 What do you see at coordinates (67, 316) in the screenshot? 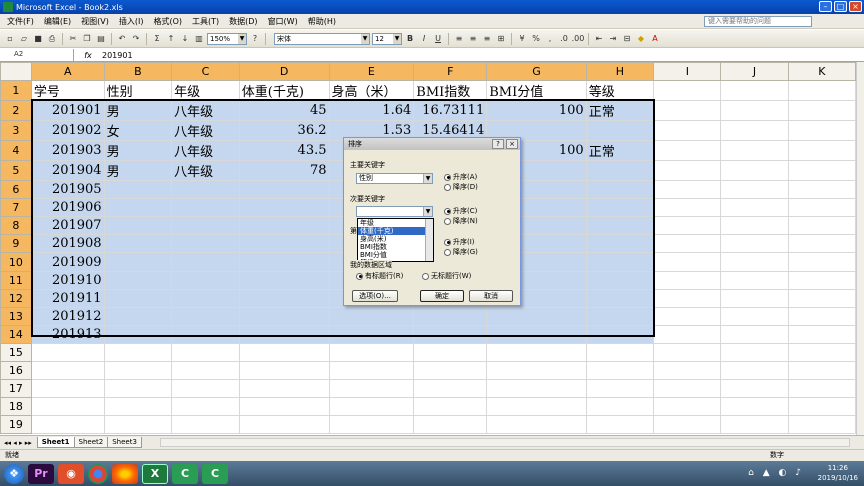
I see `cell: 201912` at bounding box center [67, 316].